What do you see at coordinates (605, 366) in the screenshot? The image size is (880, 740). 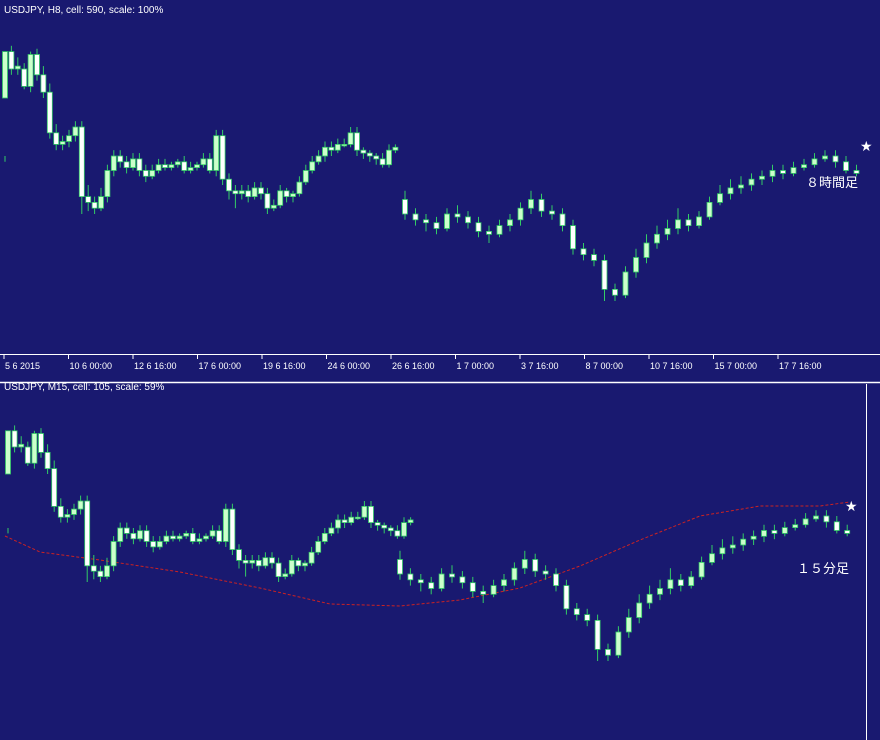 I see `x-tick-label: 8 7 00:00` at bounding box center [605, 366].